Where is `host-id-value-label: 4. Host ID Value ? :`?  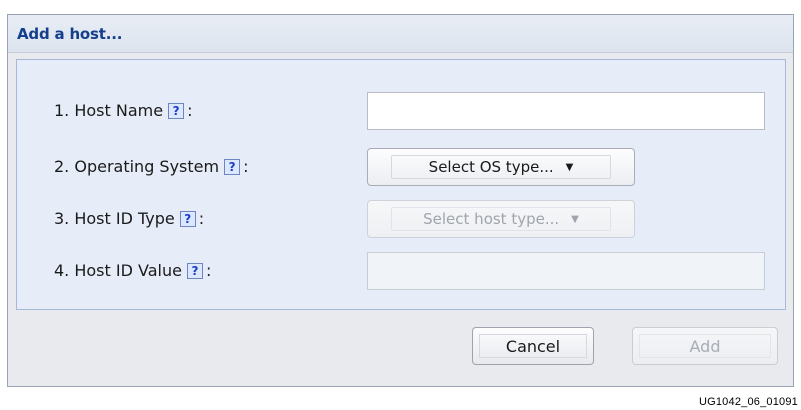
host-id-value-label: 4. Host ID Value ? : is located at coordinates (132, 271).